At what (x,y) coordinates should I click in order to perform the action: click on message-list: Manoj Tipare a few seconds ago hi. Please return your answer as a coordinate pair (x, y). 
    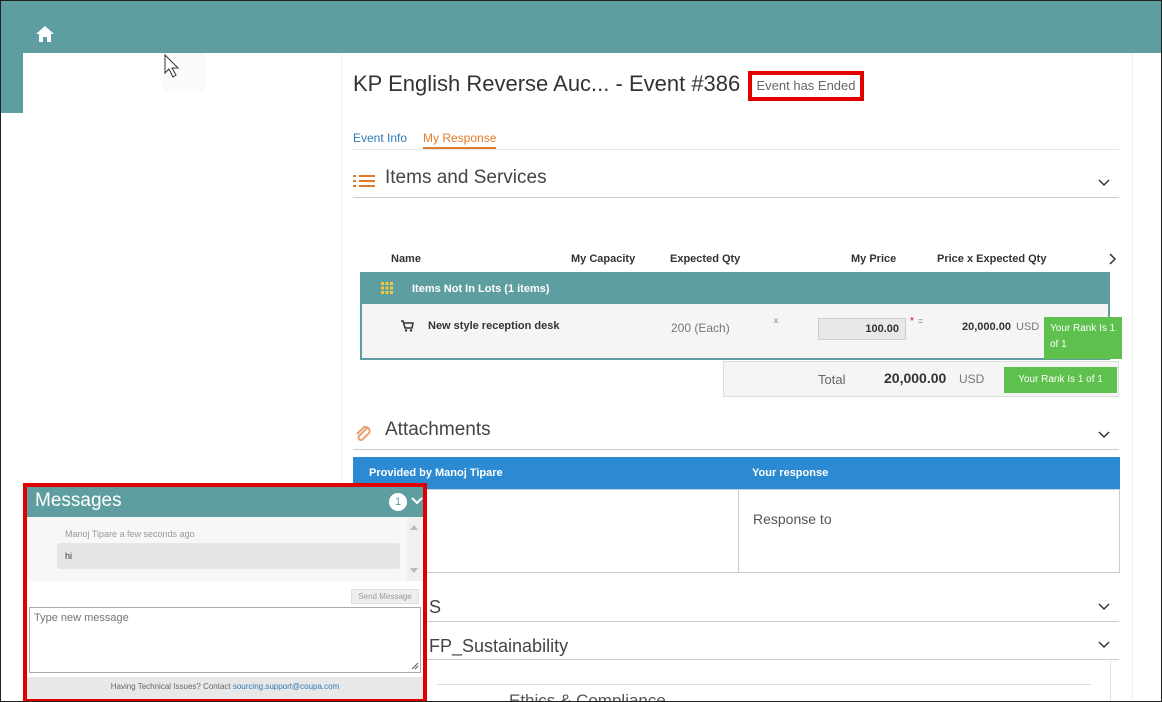
    Looking at the image, I should click on (225, 549).